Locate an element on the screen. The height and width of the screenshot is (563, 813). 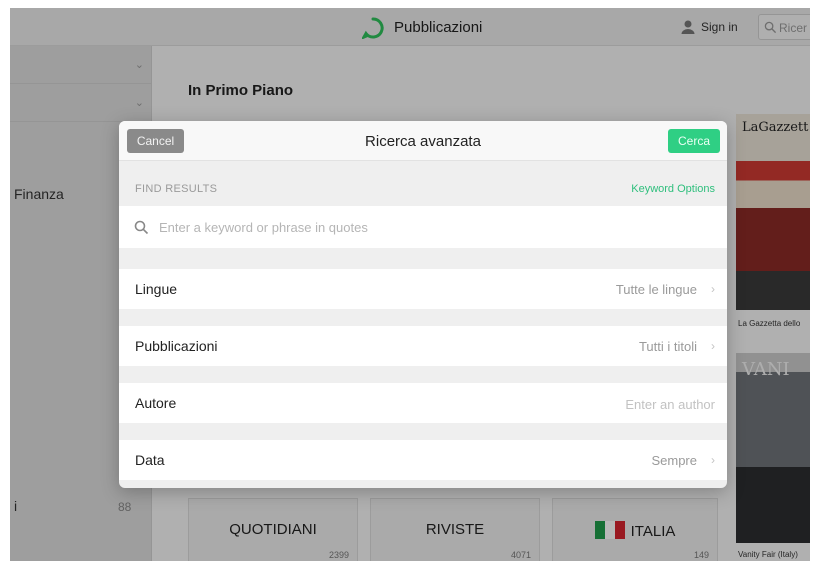
option-label: Pubblicazioni is located at coordinates (176, 346).